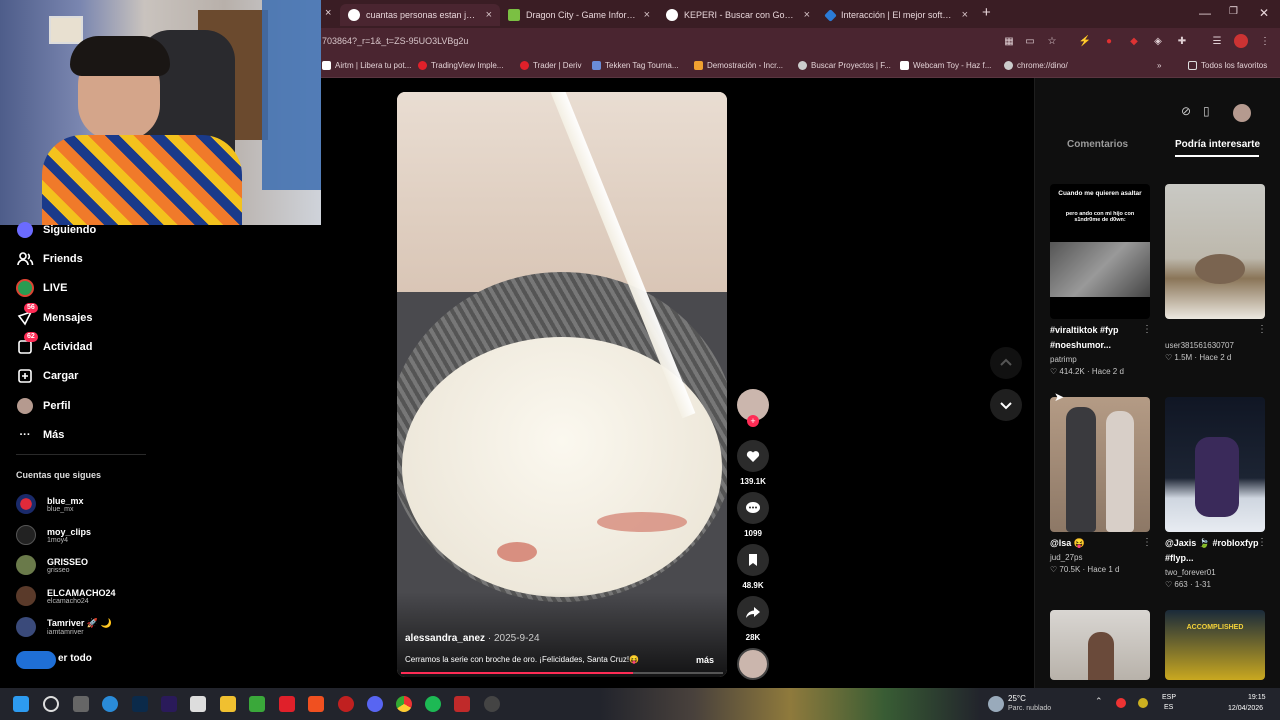 The width and height of the screenshot is (1280, 720). What do you see at coordinates (705, 660) in the screenshot?
I see `more-link: más` at bounding box center [705, 660].